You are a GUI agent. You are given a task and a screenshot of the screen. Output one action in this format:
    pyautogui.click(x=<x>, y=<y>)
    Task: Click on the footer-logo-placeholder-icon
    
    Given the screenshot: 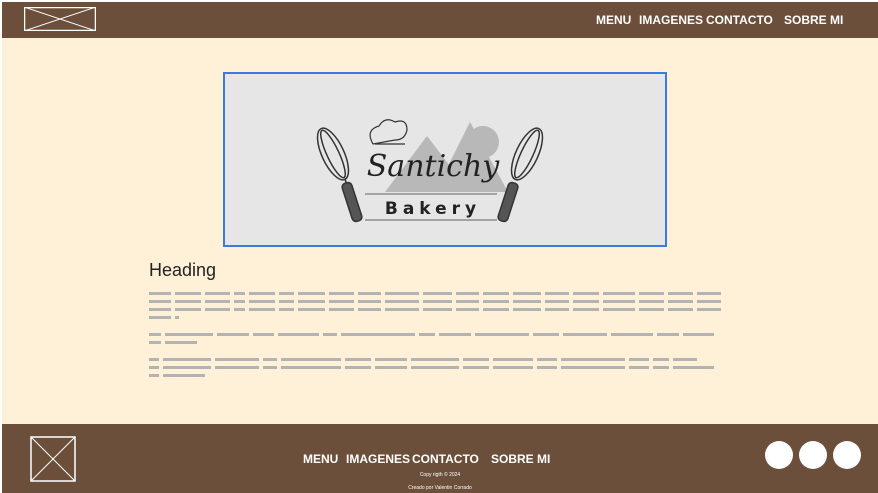 What is the action you would take?
    pyautogui.click(x=53, y=459)
    